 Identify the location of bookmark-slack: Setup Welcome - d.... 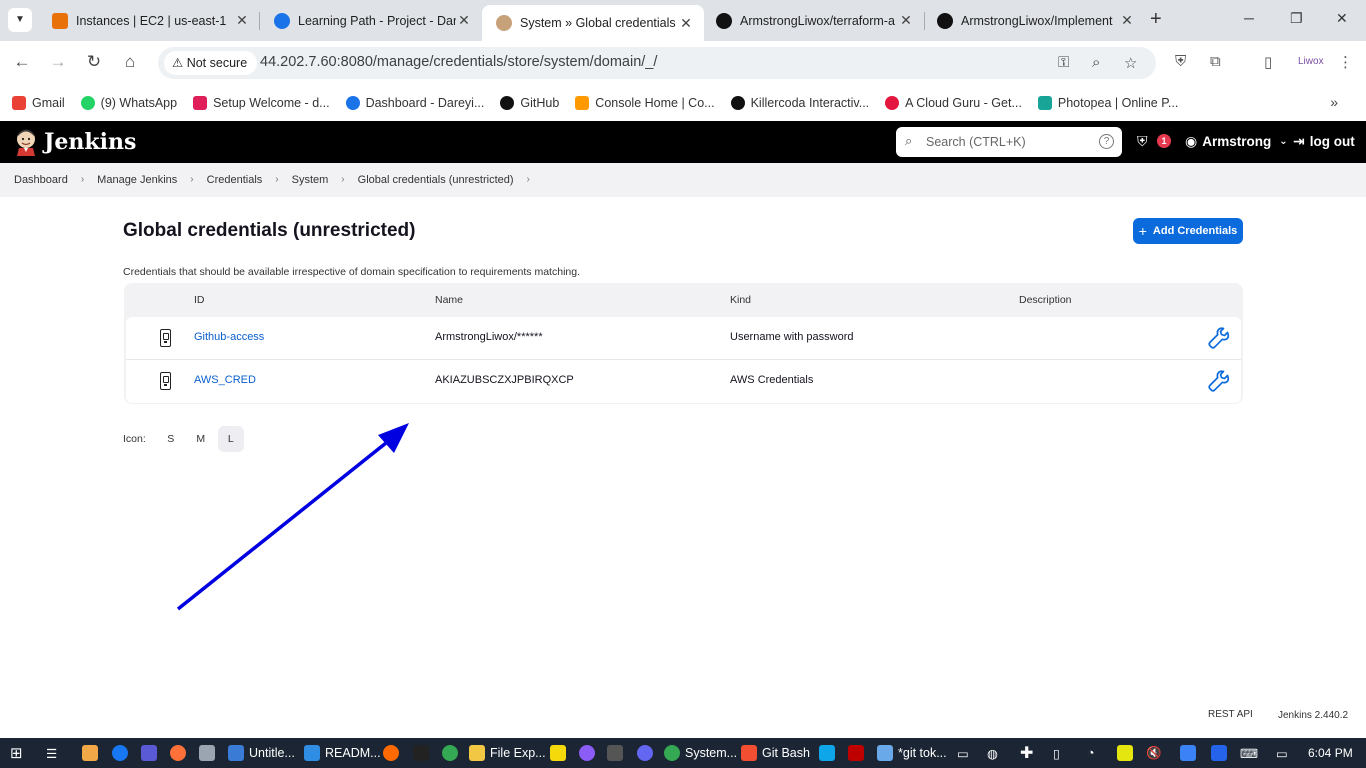
(261, 103).